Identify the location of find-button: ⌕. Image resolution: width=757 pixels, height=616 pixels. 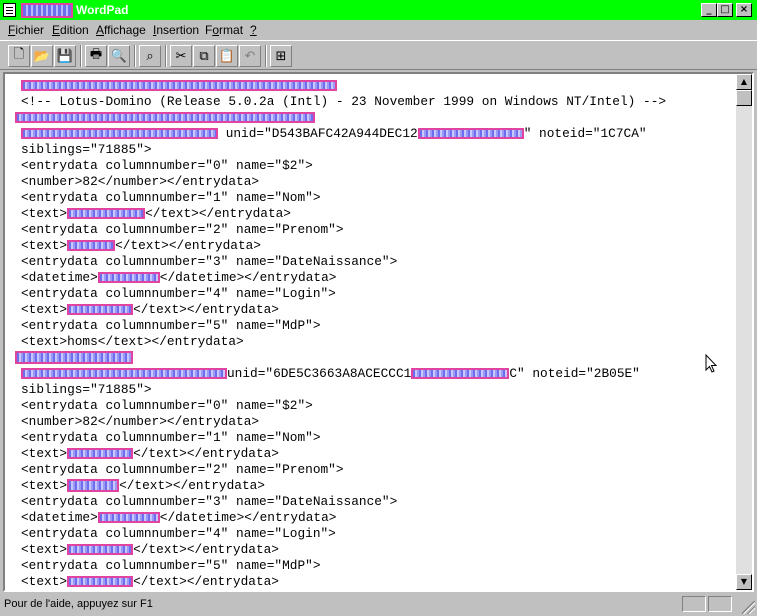
(150, 56).